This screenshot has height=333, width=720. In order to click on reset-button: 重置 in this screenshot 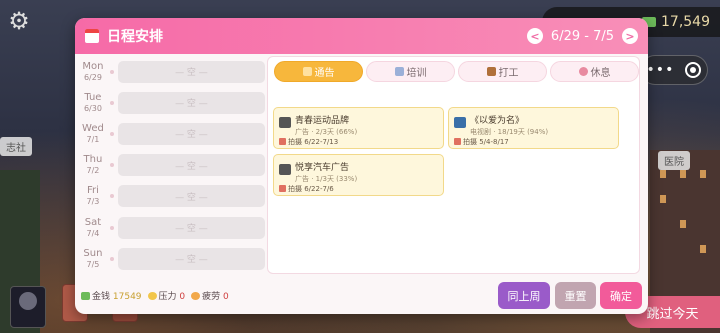, I will do `click(575, 295)`.